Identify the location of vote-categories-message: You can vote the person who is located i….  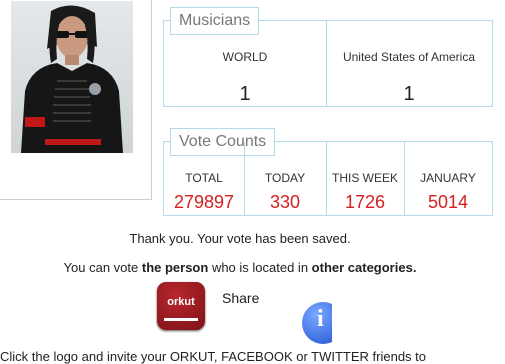
(240, 267).